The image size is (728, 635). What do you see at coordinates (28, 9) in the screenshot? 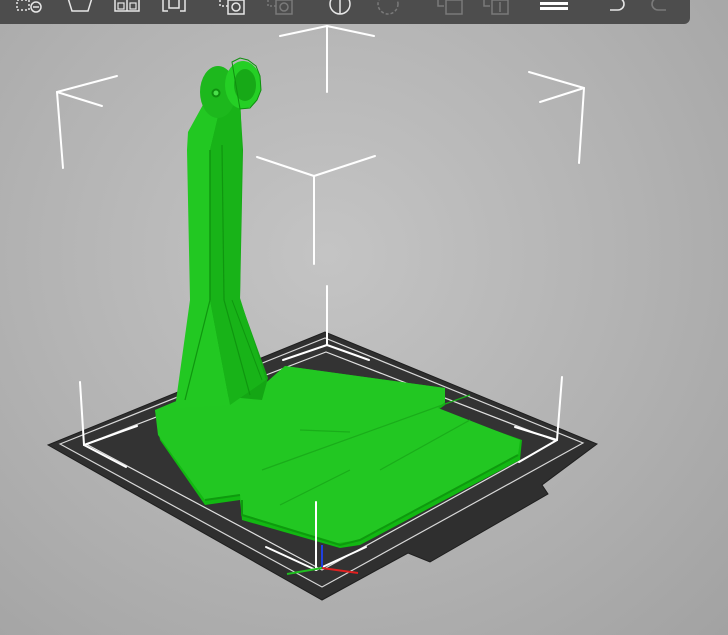
I see `delete-all-icon` at bounding box center [28, 9].